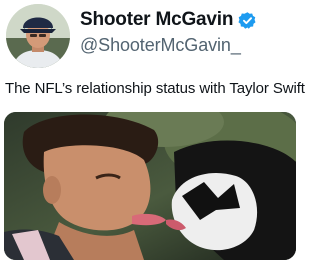 This screenshot has width=320, height=264. I want to click on author-name-row: Shooter McGavin, so click(168, 20).